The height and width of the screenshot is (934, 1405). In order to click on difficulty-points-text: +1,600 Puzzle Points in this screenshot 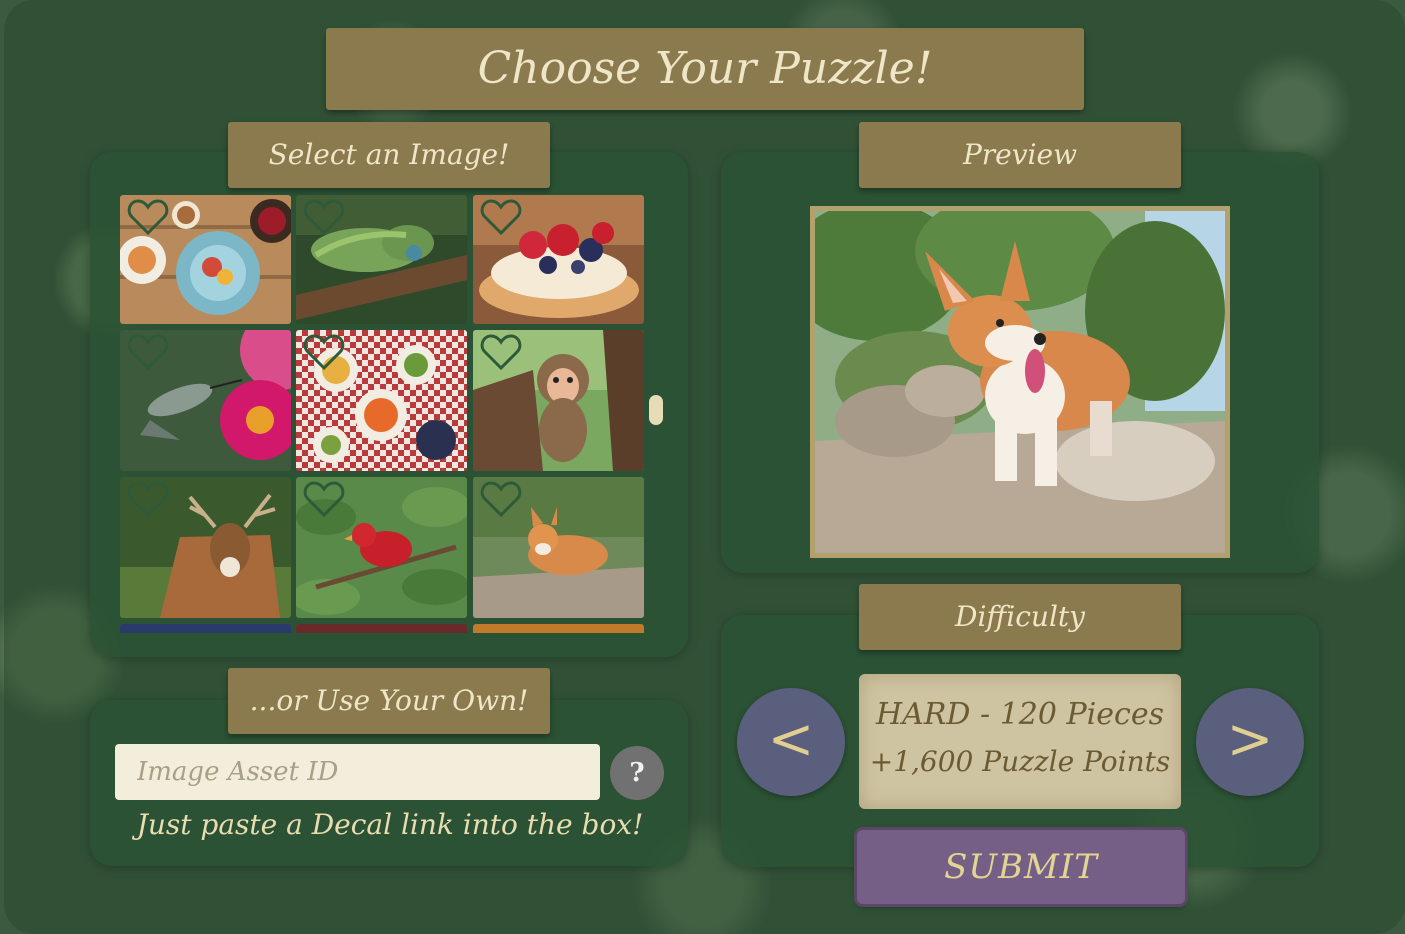, I will do `click(1020, 761)`.